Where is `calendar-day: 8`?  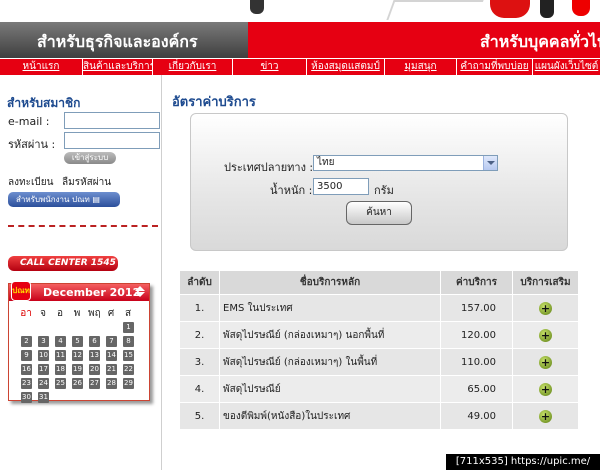
calendar-day: 8 is located at coordinates (128, 341).